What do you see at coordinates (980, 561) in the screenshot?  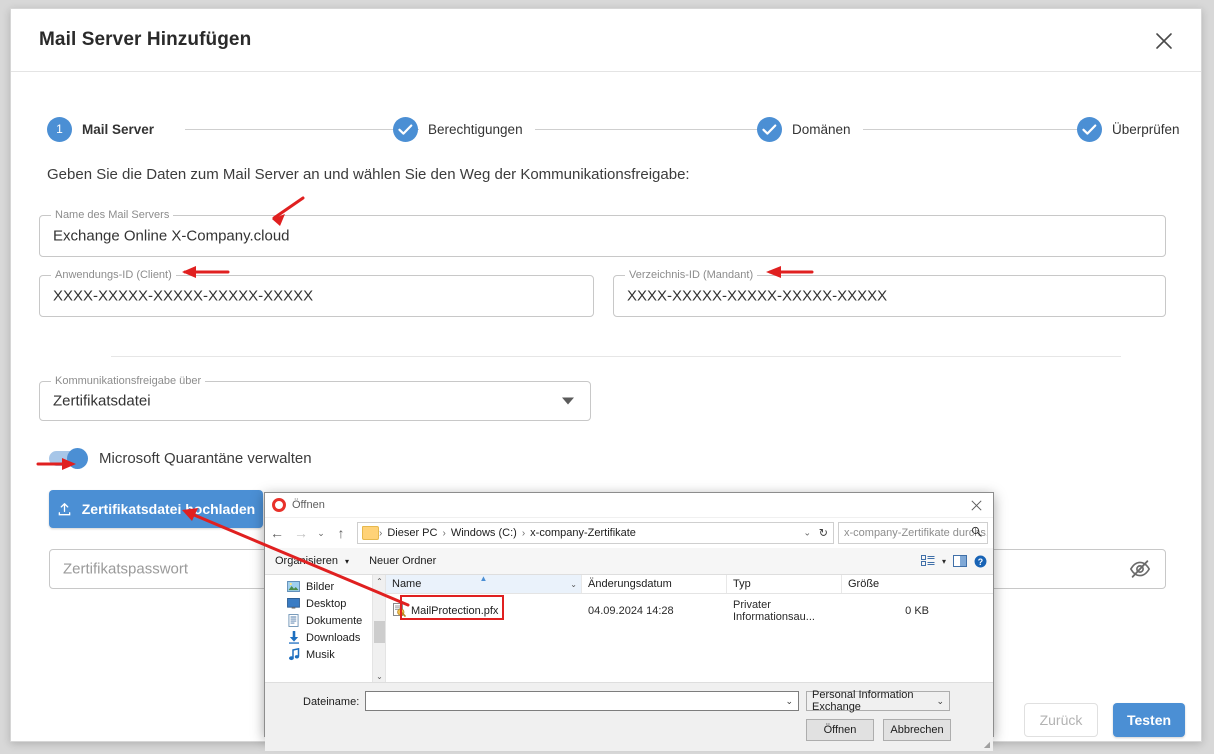 I see `help-icon: ?` at bounding box center [980, 561].